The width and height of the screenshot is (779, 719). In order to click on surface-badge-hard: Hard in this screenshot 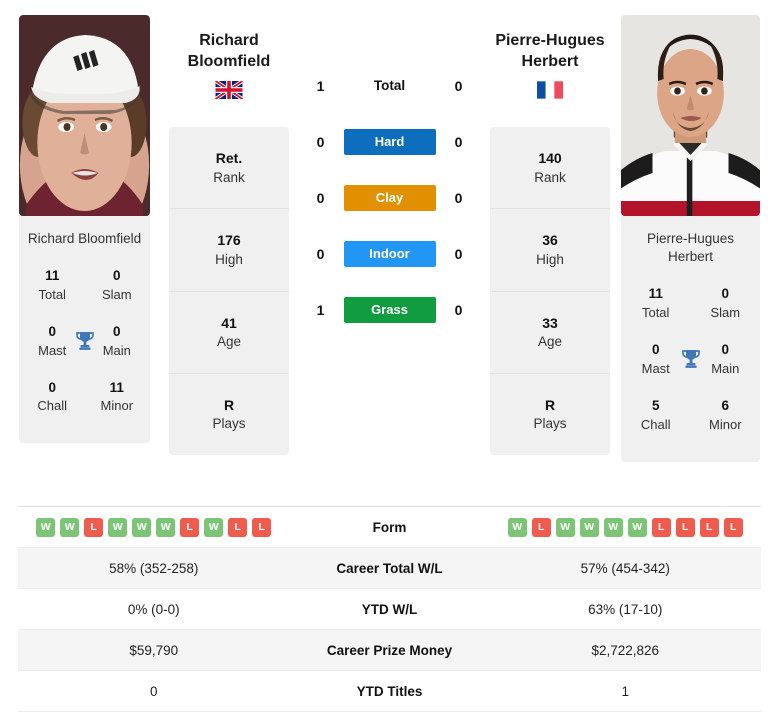, I will do `click(389, 142)`.